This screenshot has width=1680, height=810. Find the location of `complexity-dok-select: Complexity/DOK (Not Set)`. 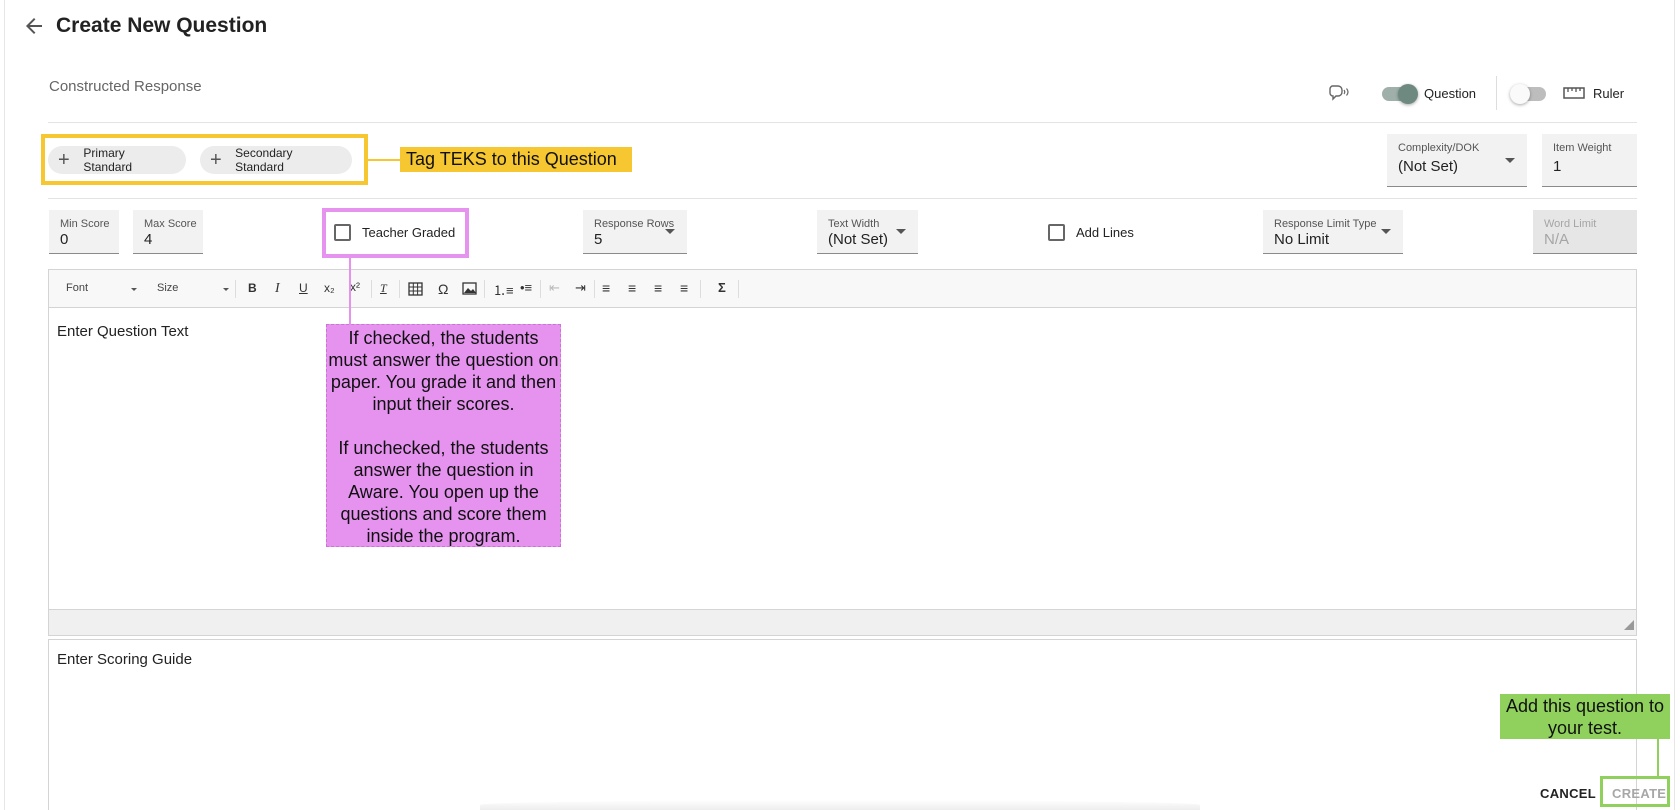

complexity-dok-select: Complexity/DOK (Not Set) is located at coordinates (1457, 160).